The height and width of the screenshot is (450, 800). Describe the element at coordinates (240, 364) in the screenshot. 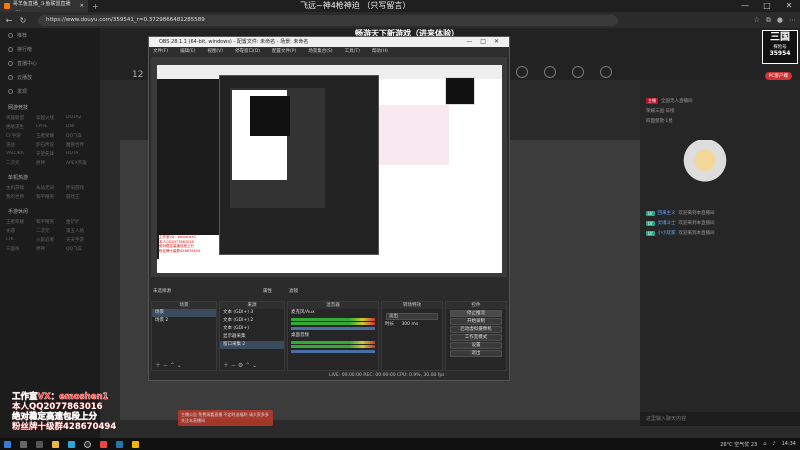

I see `source-add-remove: ＋ − ⚙ ⌃ ⌄` at that location.